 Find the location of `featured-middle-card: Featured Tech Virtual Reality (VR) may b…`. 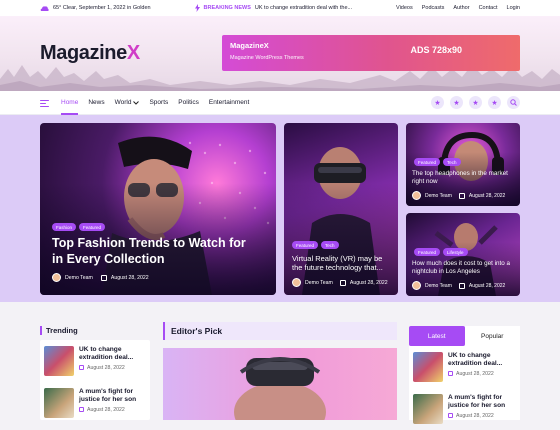

featured-middle-card: Featured Tech Virtual Reality (VR) may b… is located at coordinates (341, 209).